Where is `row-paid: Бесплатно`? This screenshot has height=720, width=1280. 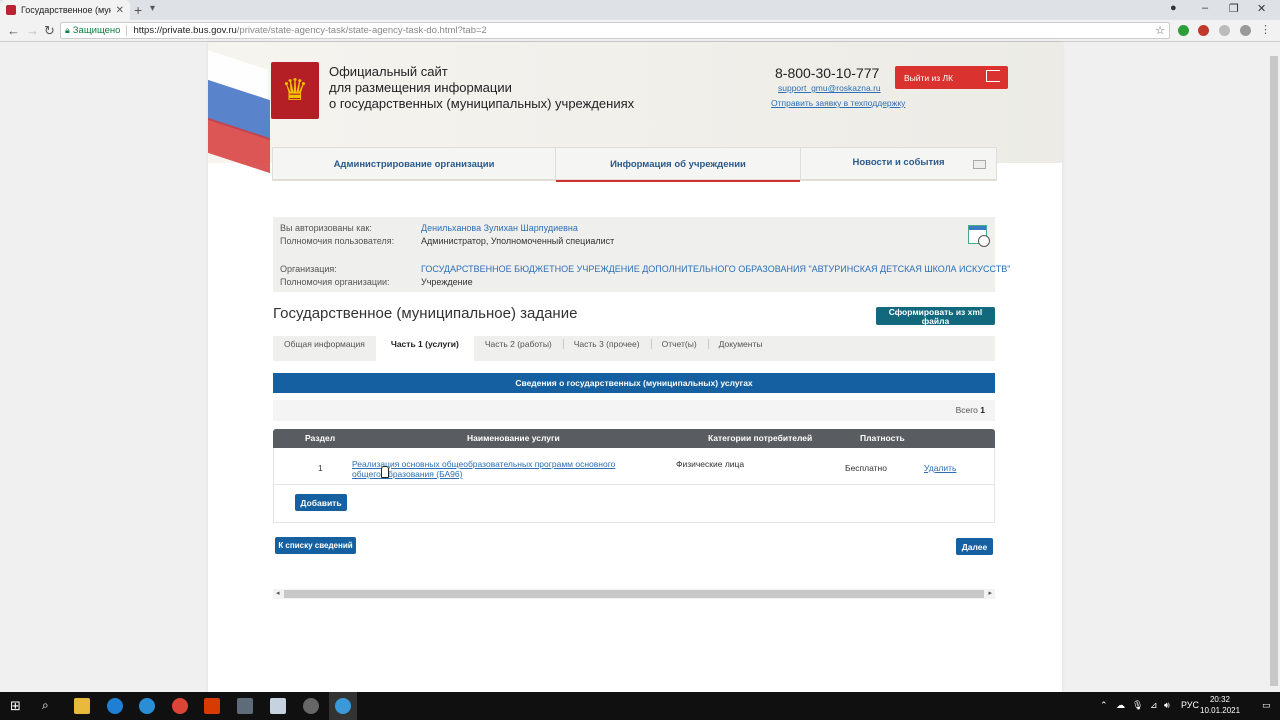 row-paid: Бесплатно is located at coordinates (866, 468).